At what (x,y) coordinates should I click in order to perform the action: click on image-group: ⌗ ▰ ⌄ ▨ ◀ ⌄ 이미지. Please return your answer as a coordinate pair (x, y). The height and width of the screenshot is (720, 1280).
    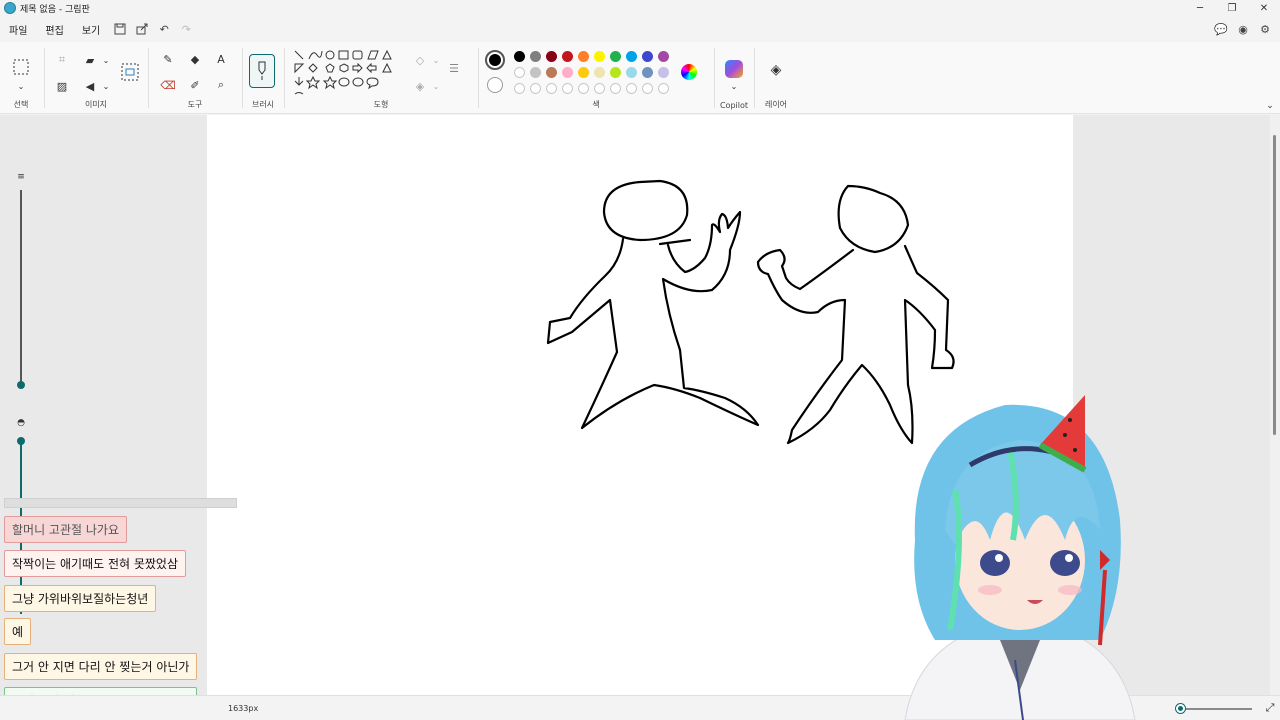
    Looking at the image, I should click on (96, 78).